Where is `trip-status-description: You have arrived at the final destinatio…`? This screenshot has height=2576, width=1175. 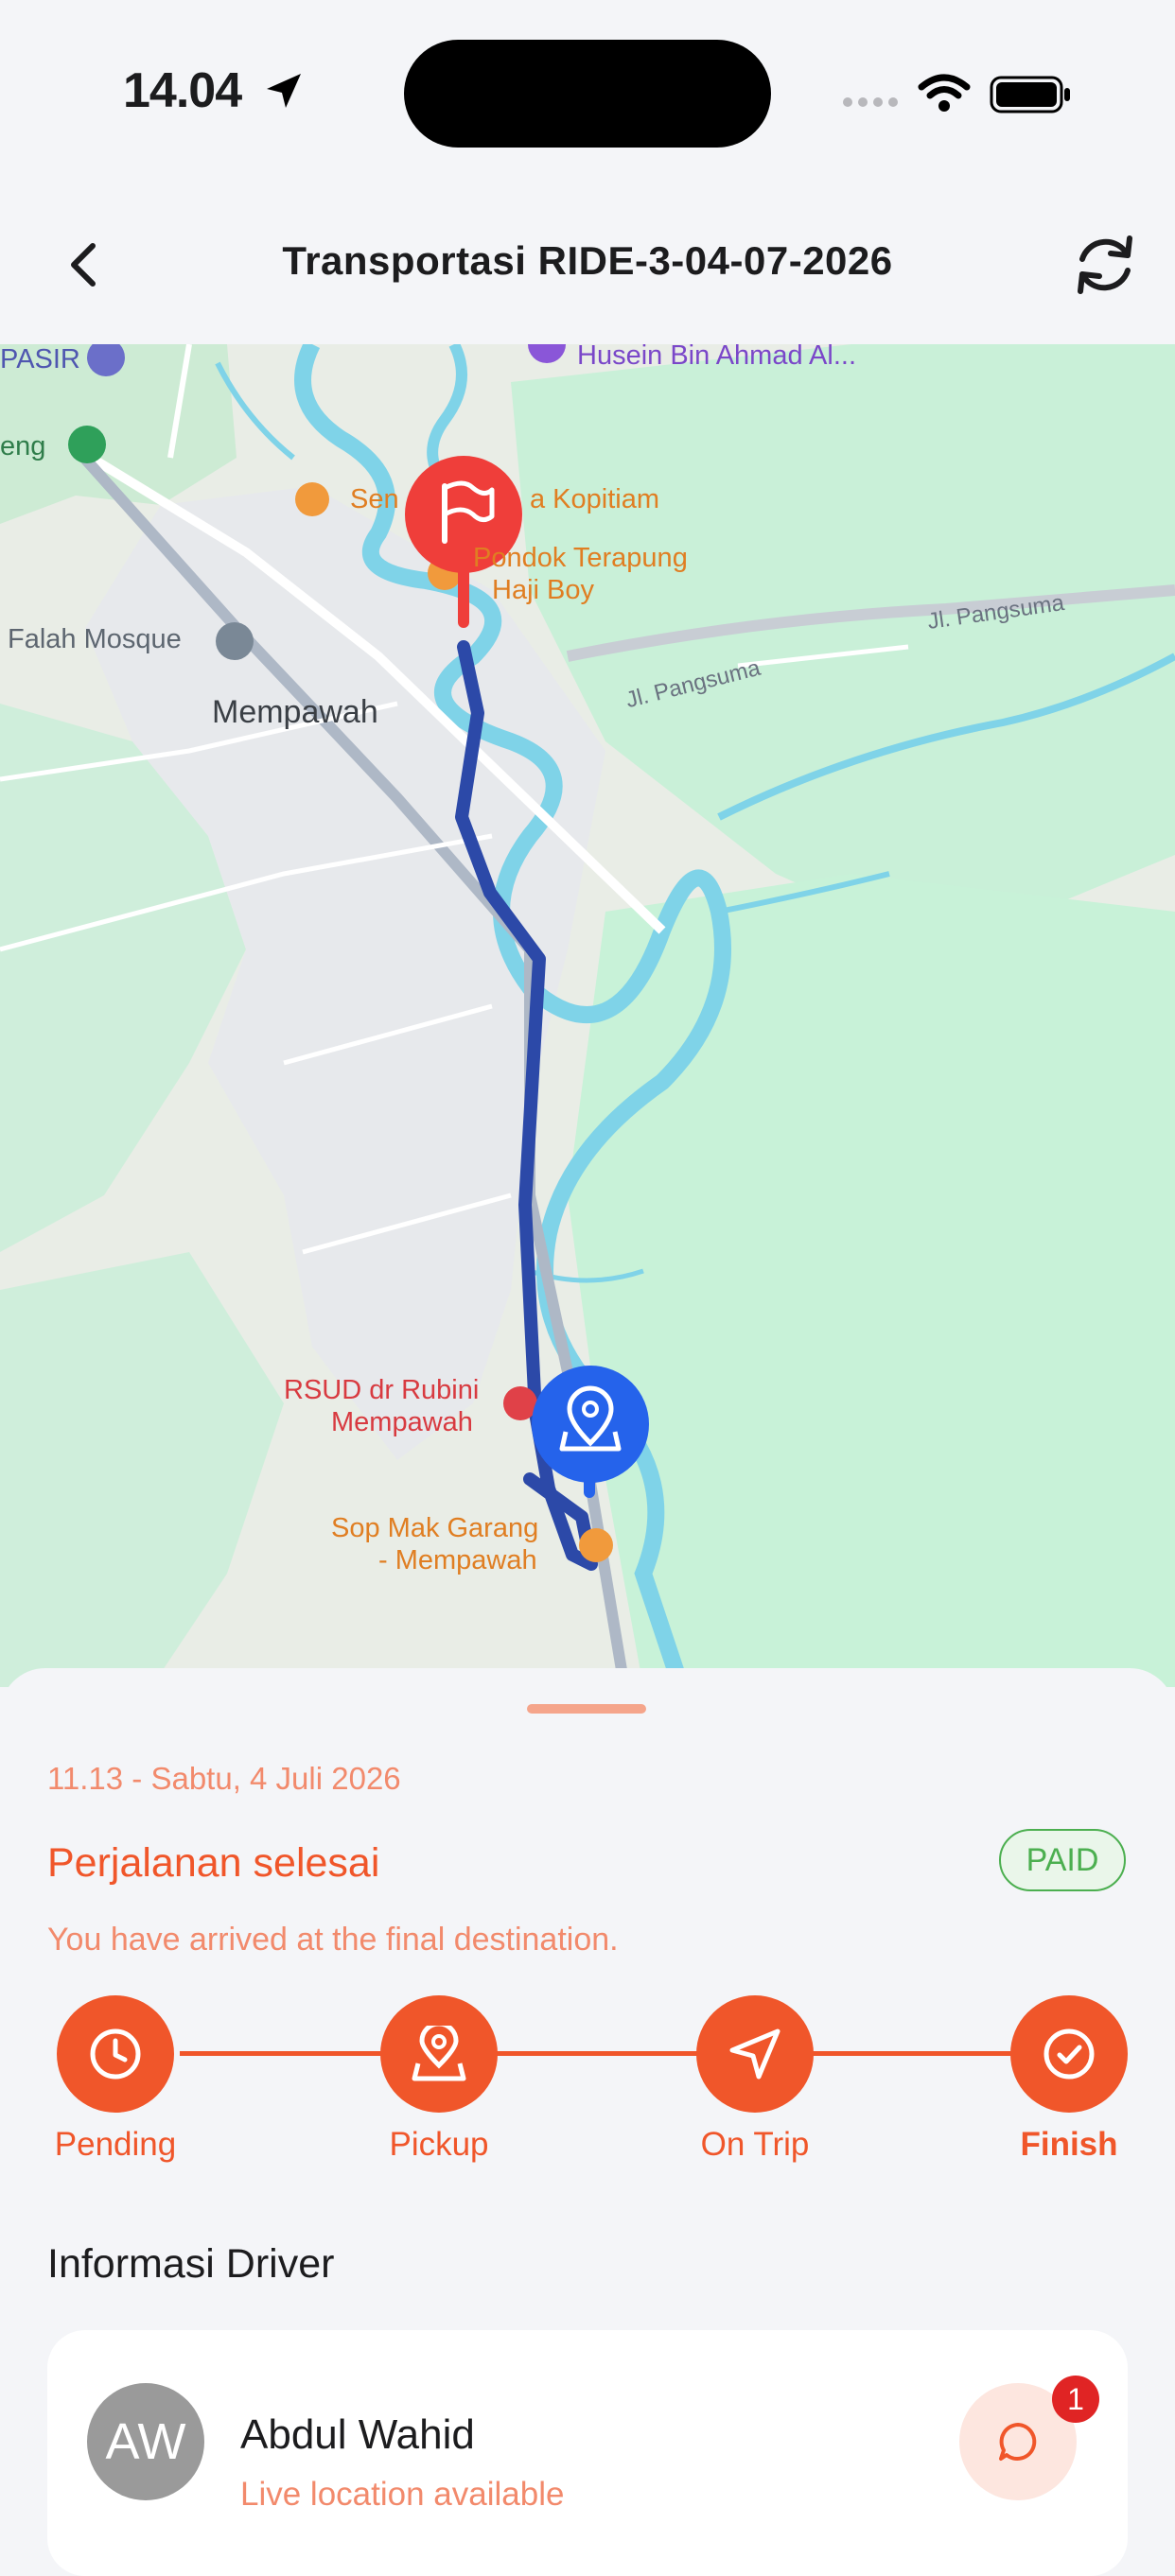
trip-status-description: You have arrived at the final destinatio… is located at coordinates (333, 1940).